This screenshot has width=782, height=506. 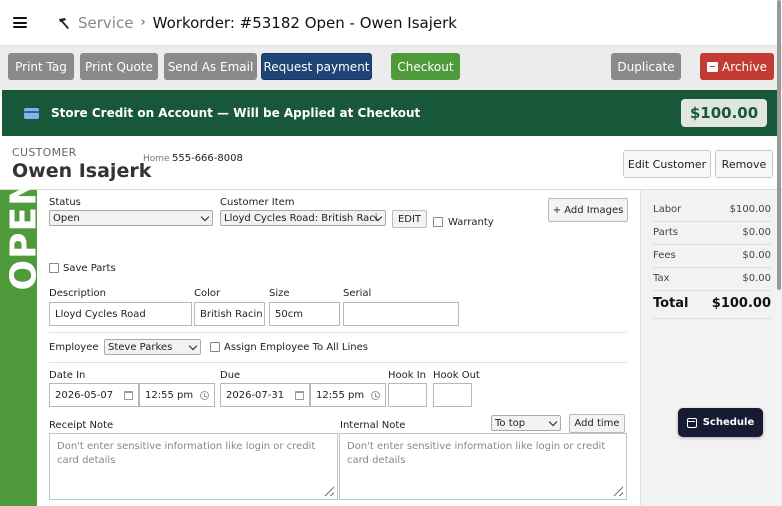 What do you see at coordinates (31, 113) in the screenshot?
I see `credit-card-icon` at bounding box center [31, 113].